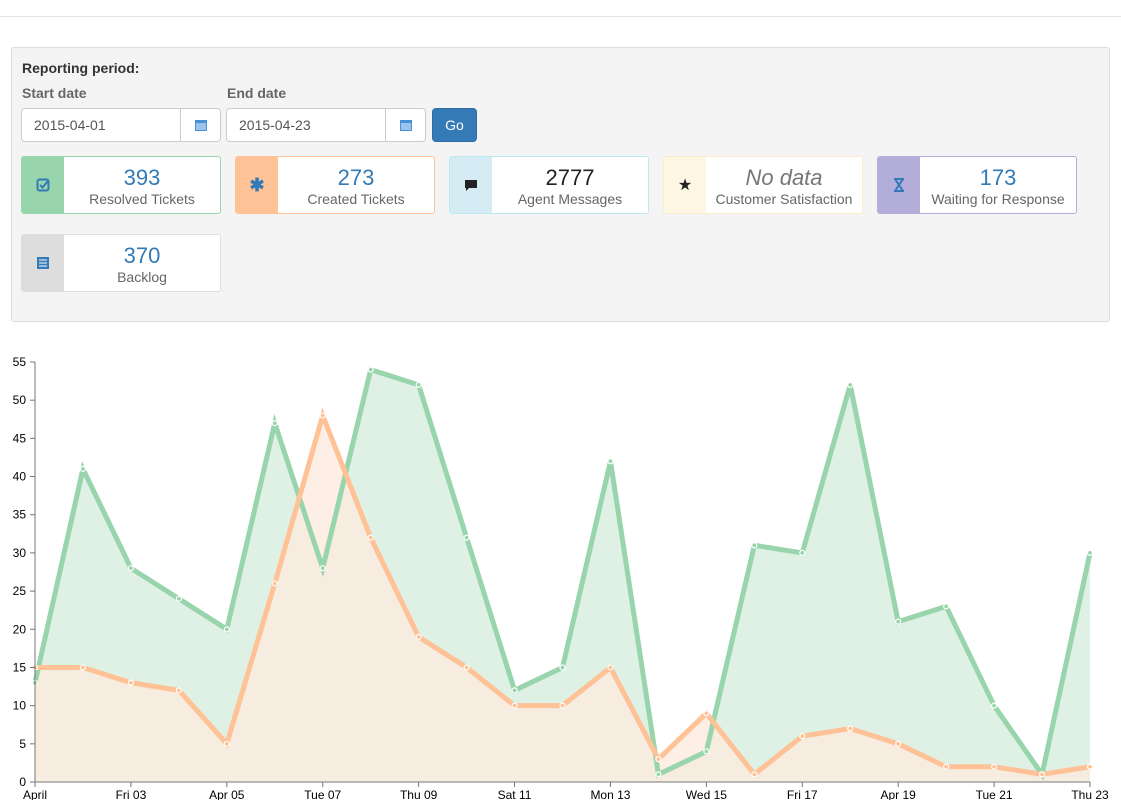 The height and width of the screenshot is (800, 1121). I want to click on stat-value: No data, so click(784, 177).